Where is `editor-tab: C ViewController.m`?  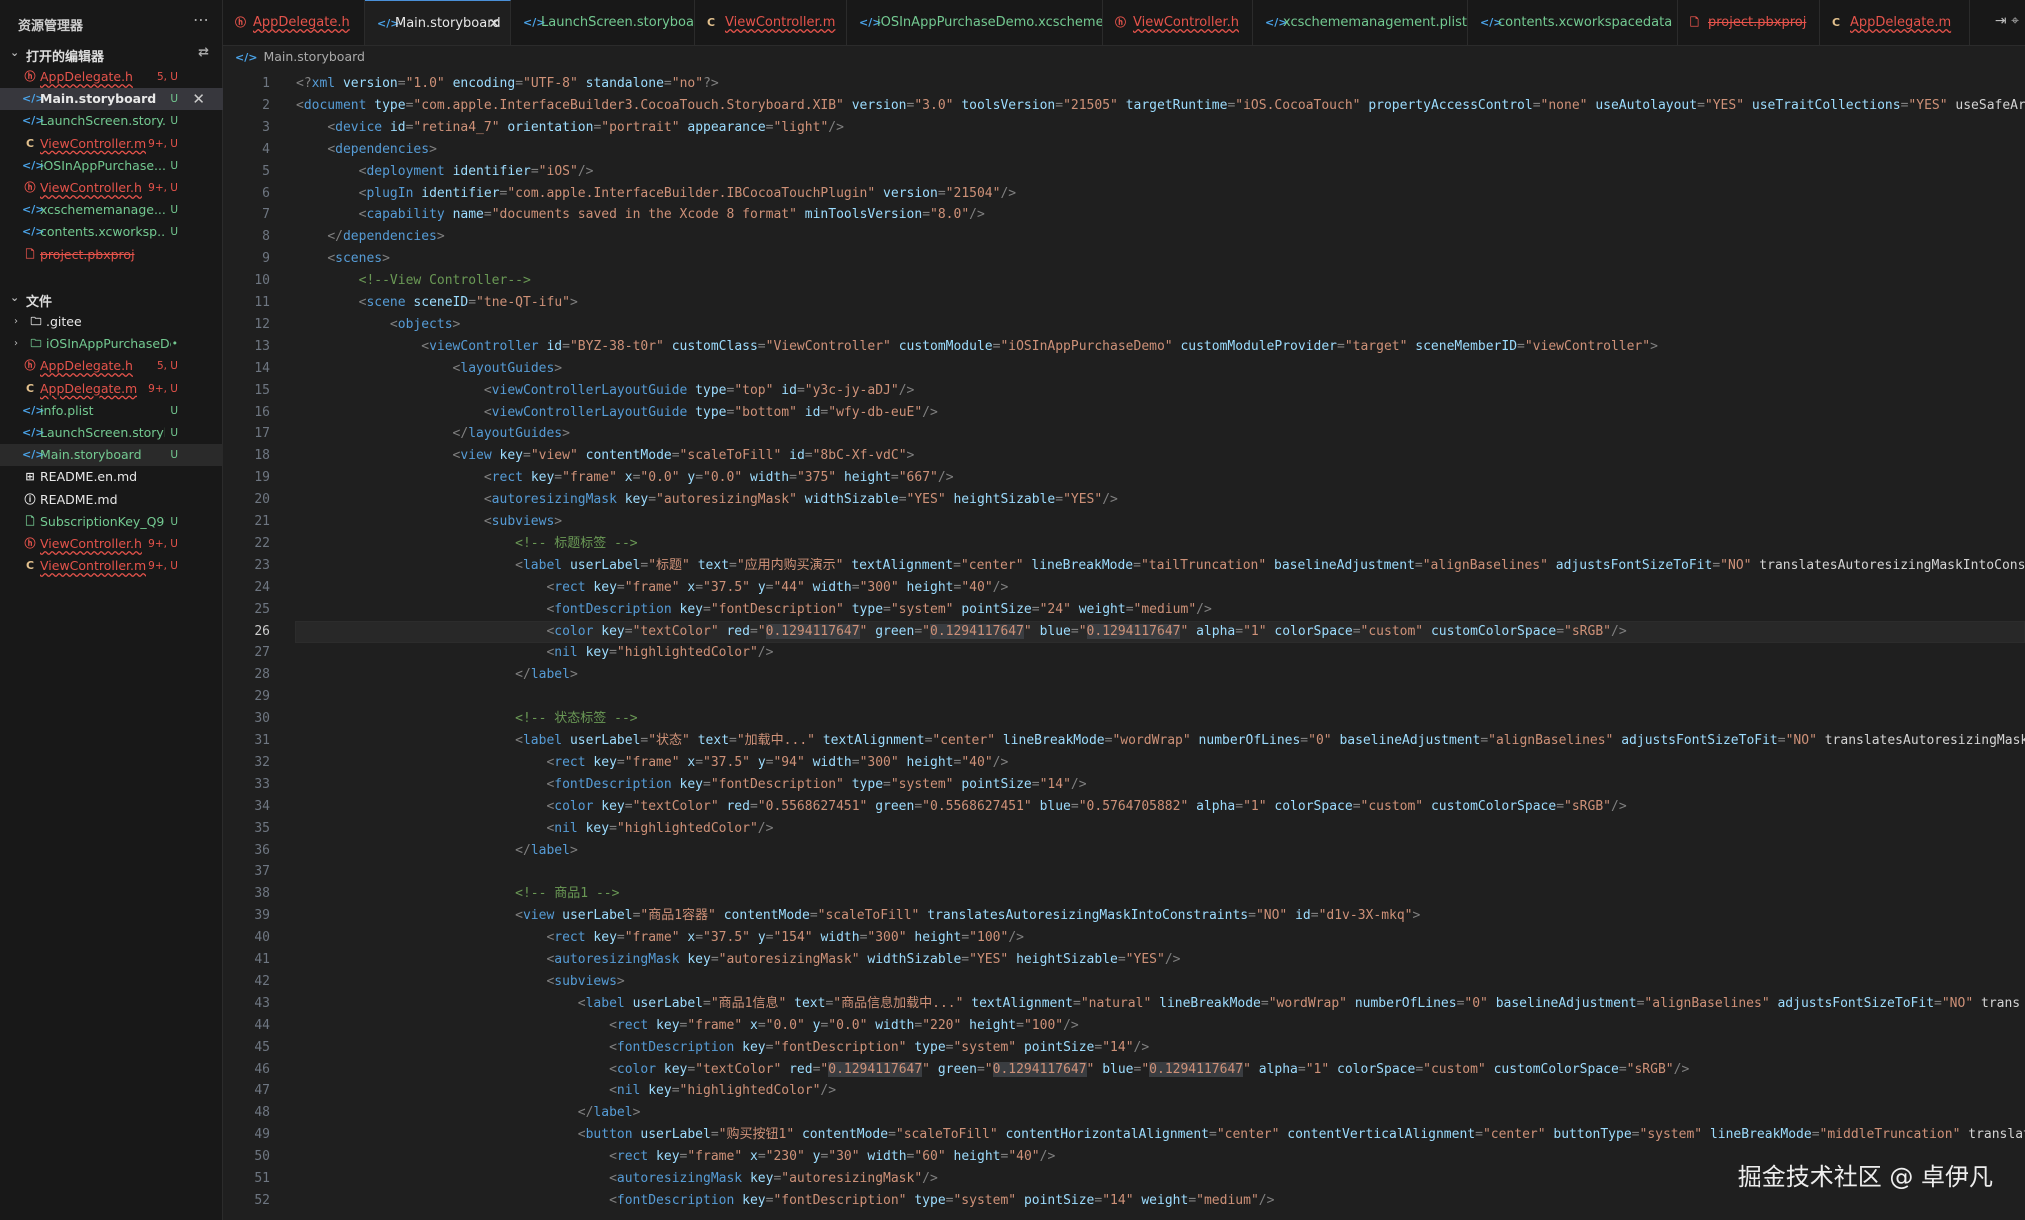
editor-tab: C ViewController.m is located at coordinates (771, 22).